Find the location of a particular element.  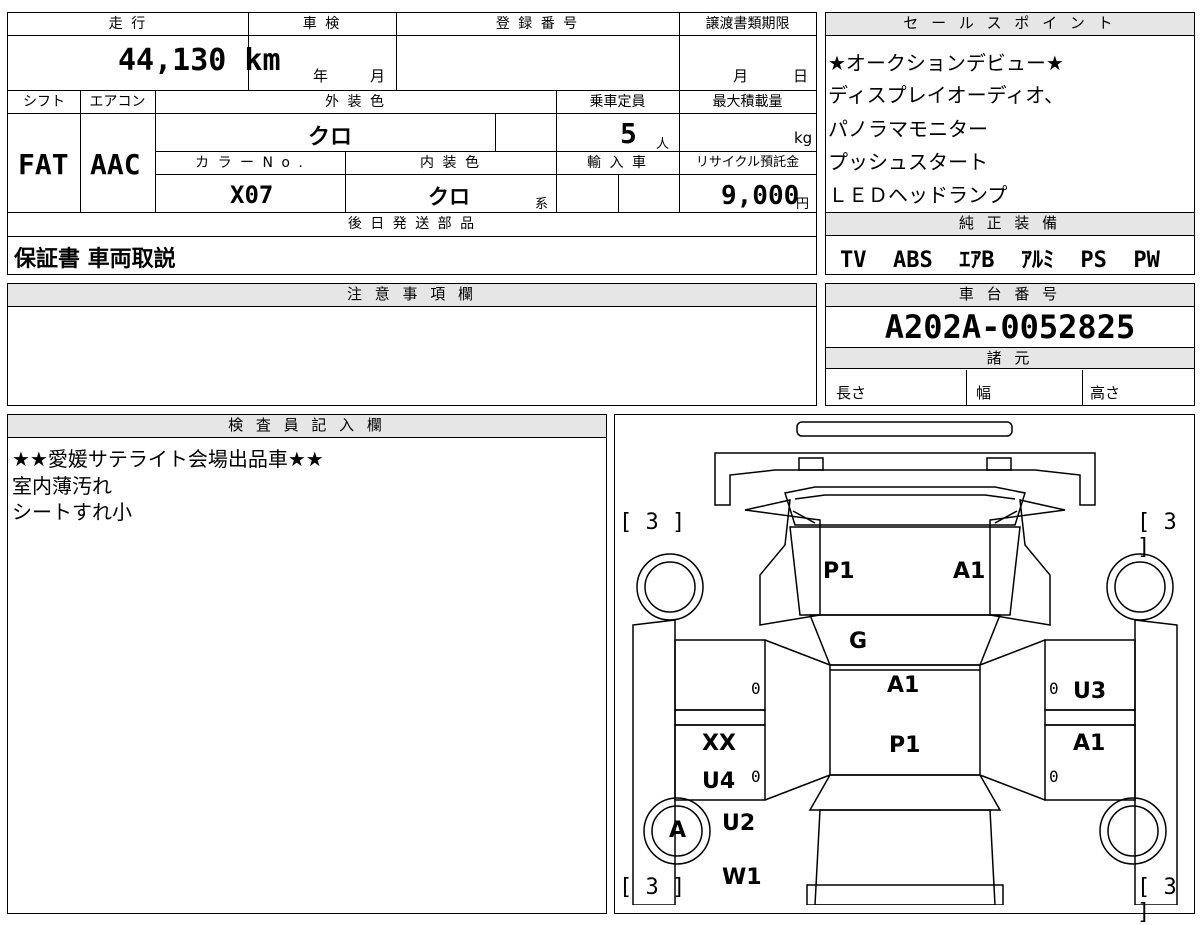

tire-grade-front-right: [ 3 ] is located at coordinates (1157, 535).